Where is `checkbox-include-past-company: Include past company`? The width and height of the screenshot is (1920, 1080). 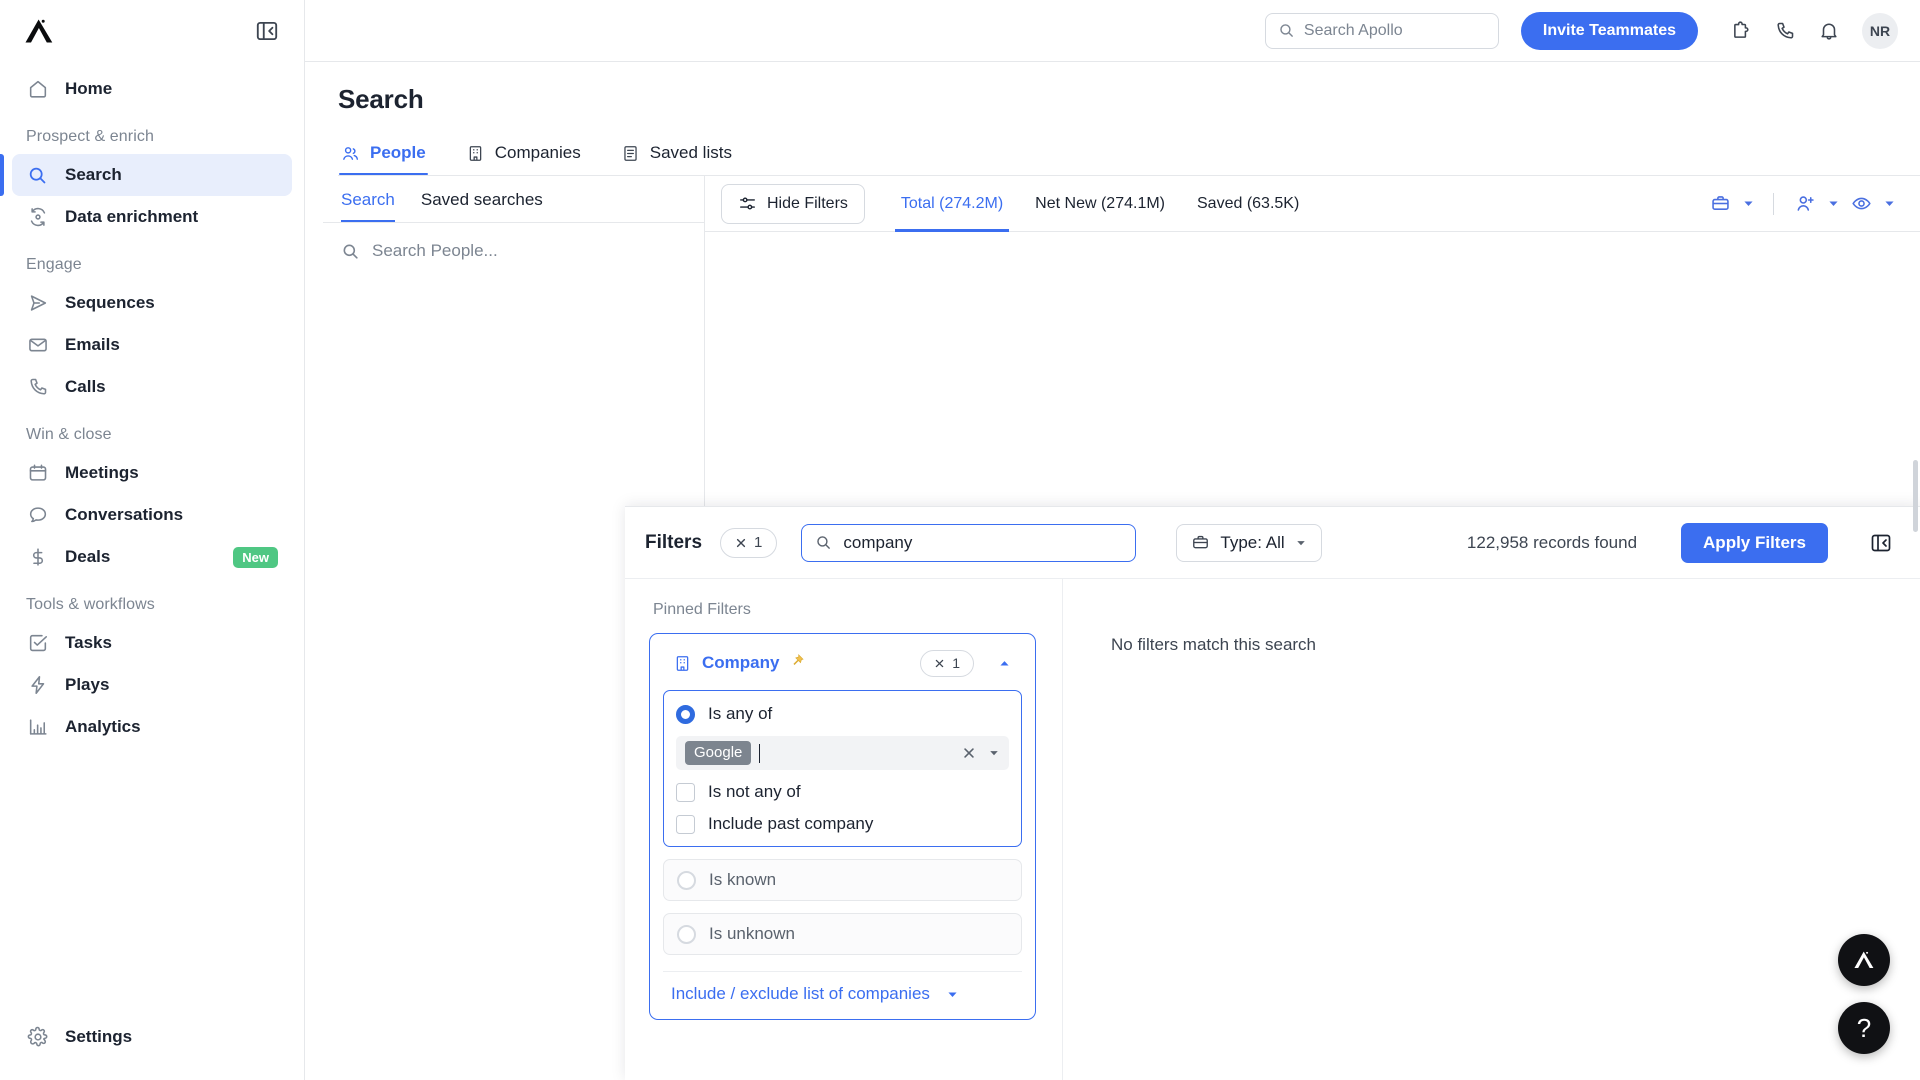 checkbox-include-past-company: Include past company is located at coordinates (842, 824).